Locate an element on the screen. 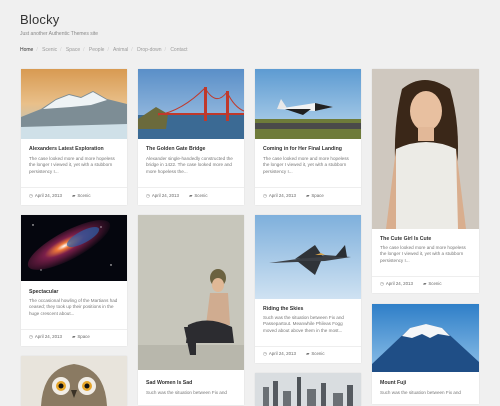 This screenshot has width=500, height=406. glacier-image is located at coordinates (74, 104).